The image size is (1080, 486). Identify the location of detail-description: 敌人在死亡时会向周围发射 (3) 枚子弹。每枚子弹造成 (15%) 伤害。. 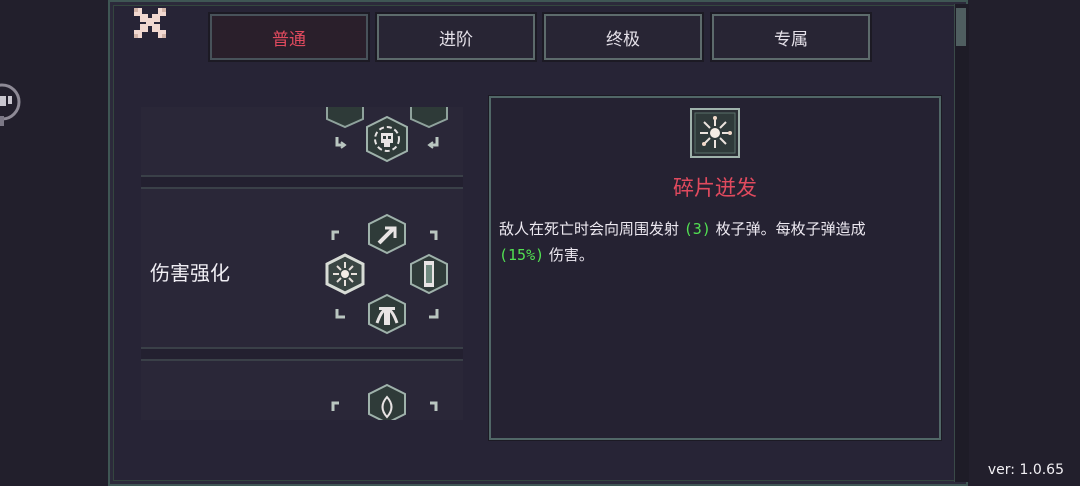
(682, 242).